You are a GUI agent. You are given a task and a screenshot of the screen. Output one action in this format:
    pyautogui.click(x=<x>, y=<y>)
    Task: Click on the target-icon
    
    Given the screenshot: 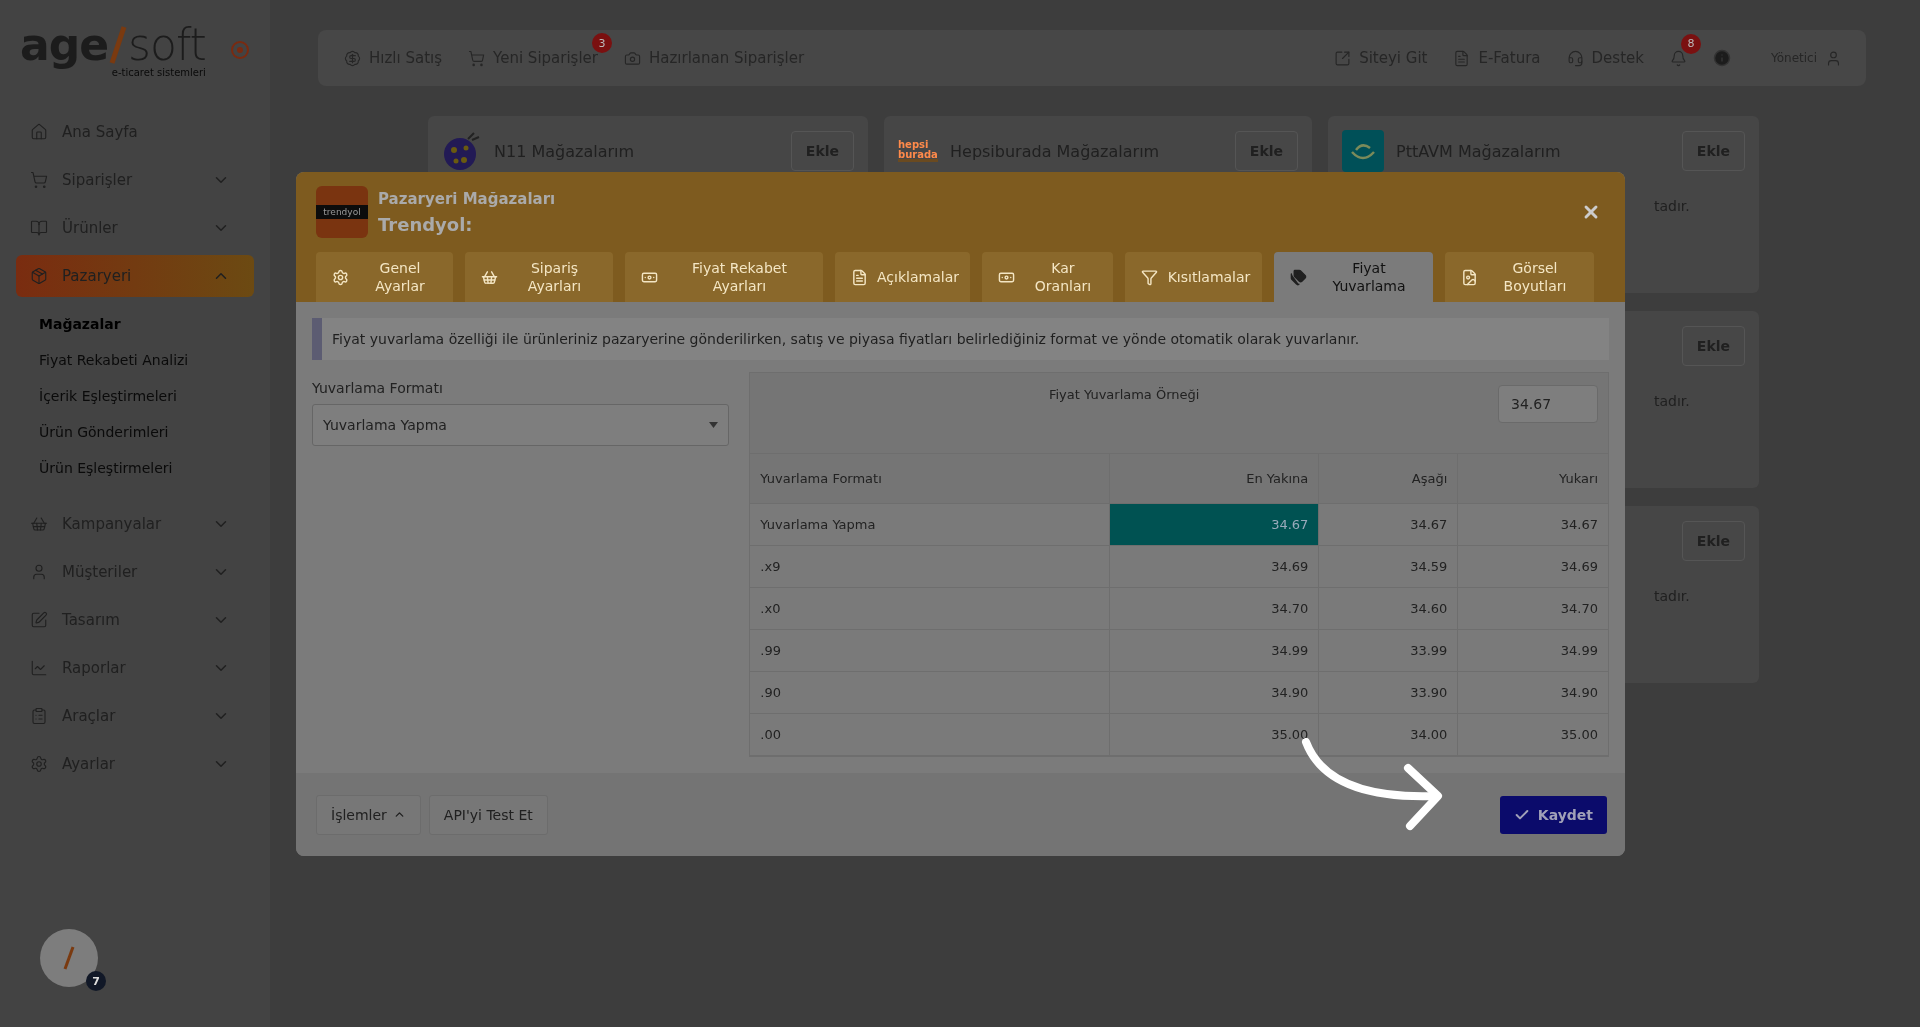 What is the action you would take?
    pyautogui.click(x=240, y=50)
    